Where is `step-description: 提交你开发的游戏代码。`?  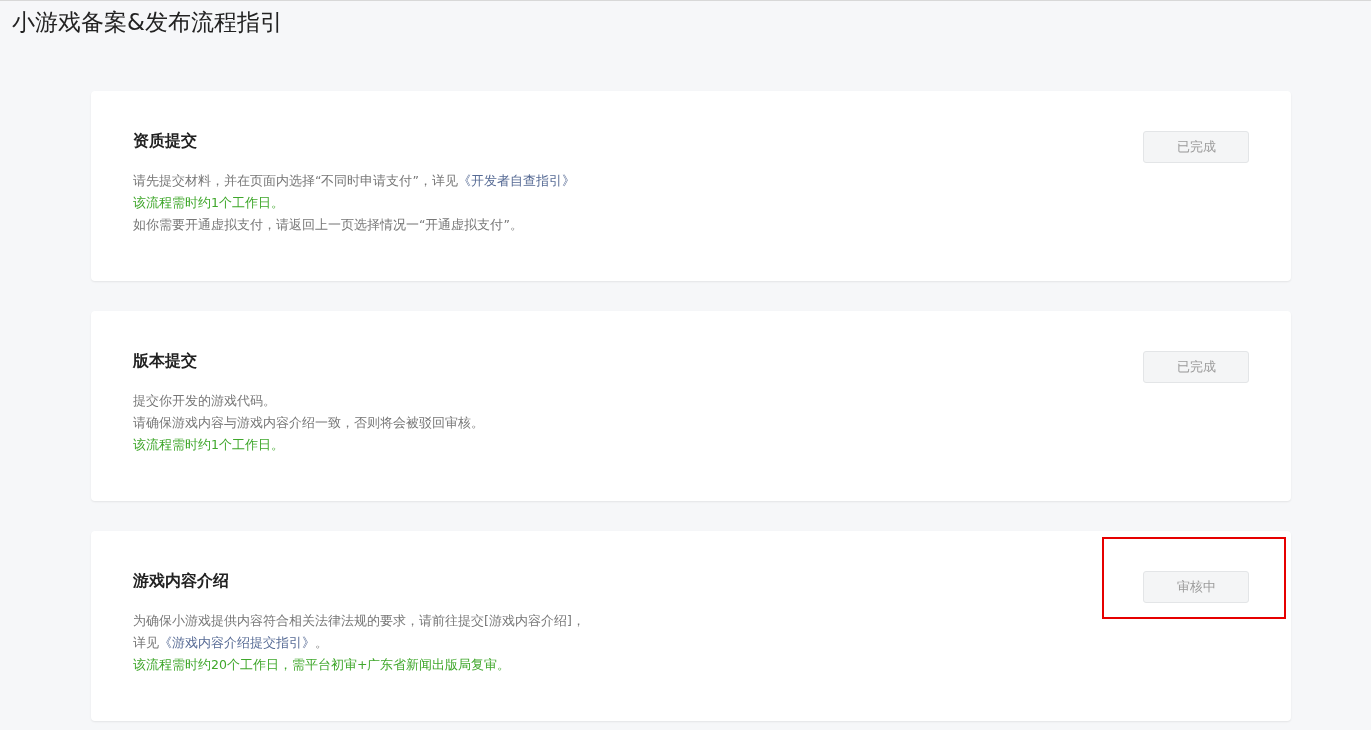
step-description: 提交你开发的游戏代码。 is located at coordinates (205, 401).